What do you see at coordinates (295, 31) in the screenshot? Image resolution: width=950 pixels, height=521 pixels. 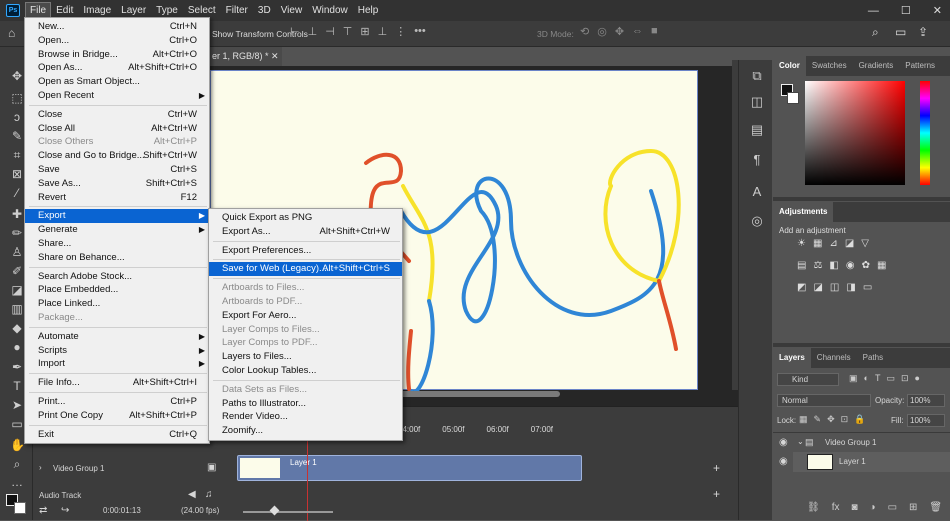 I see `align-left-icon: ⊢` at bounding box center [295, 31].